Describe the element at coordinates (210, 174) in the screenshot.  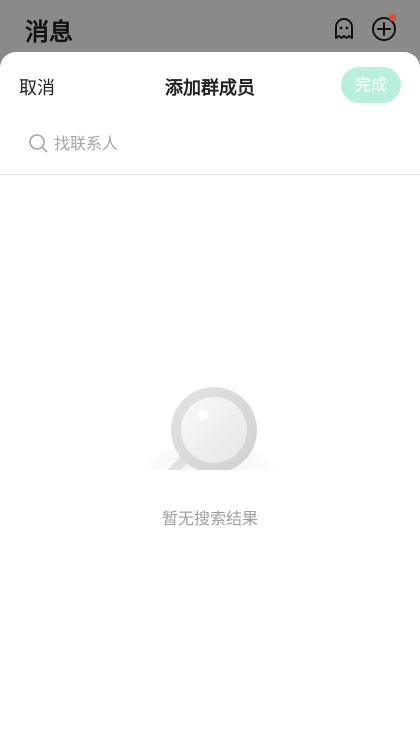
I see `divider` at that location.